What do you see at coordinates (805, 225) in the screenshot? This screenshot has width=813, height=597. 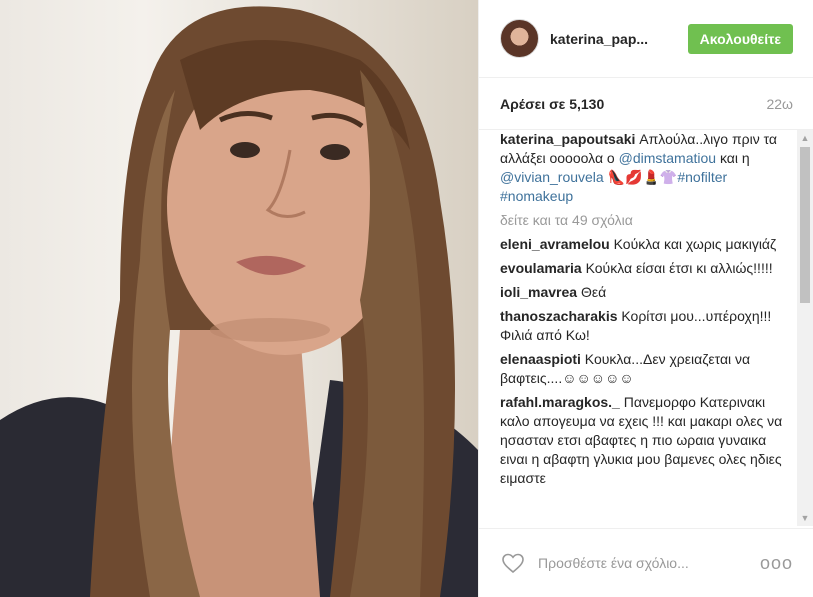 I see `scrollbar-thumb` at bounding box center [805, 225].